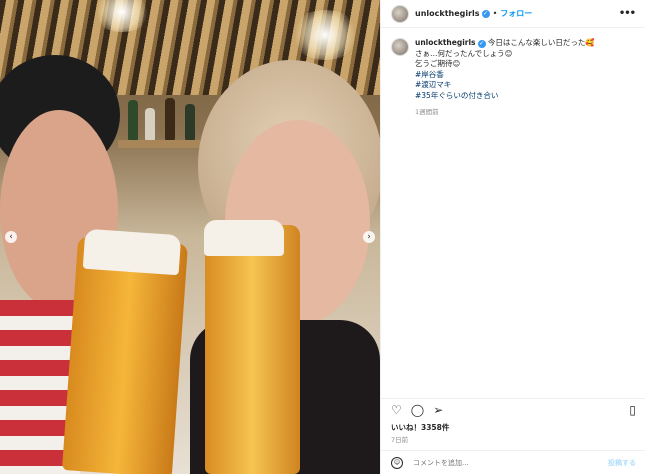  I want to click on post-date: 7日前, so click(399, 439).